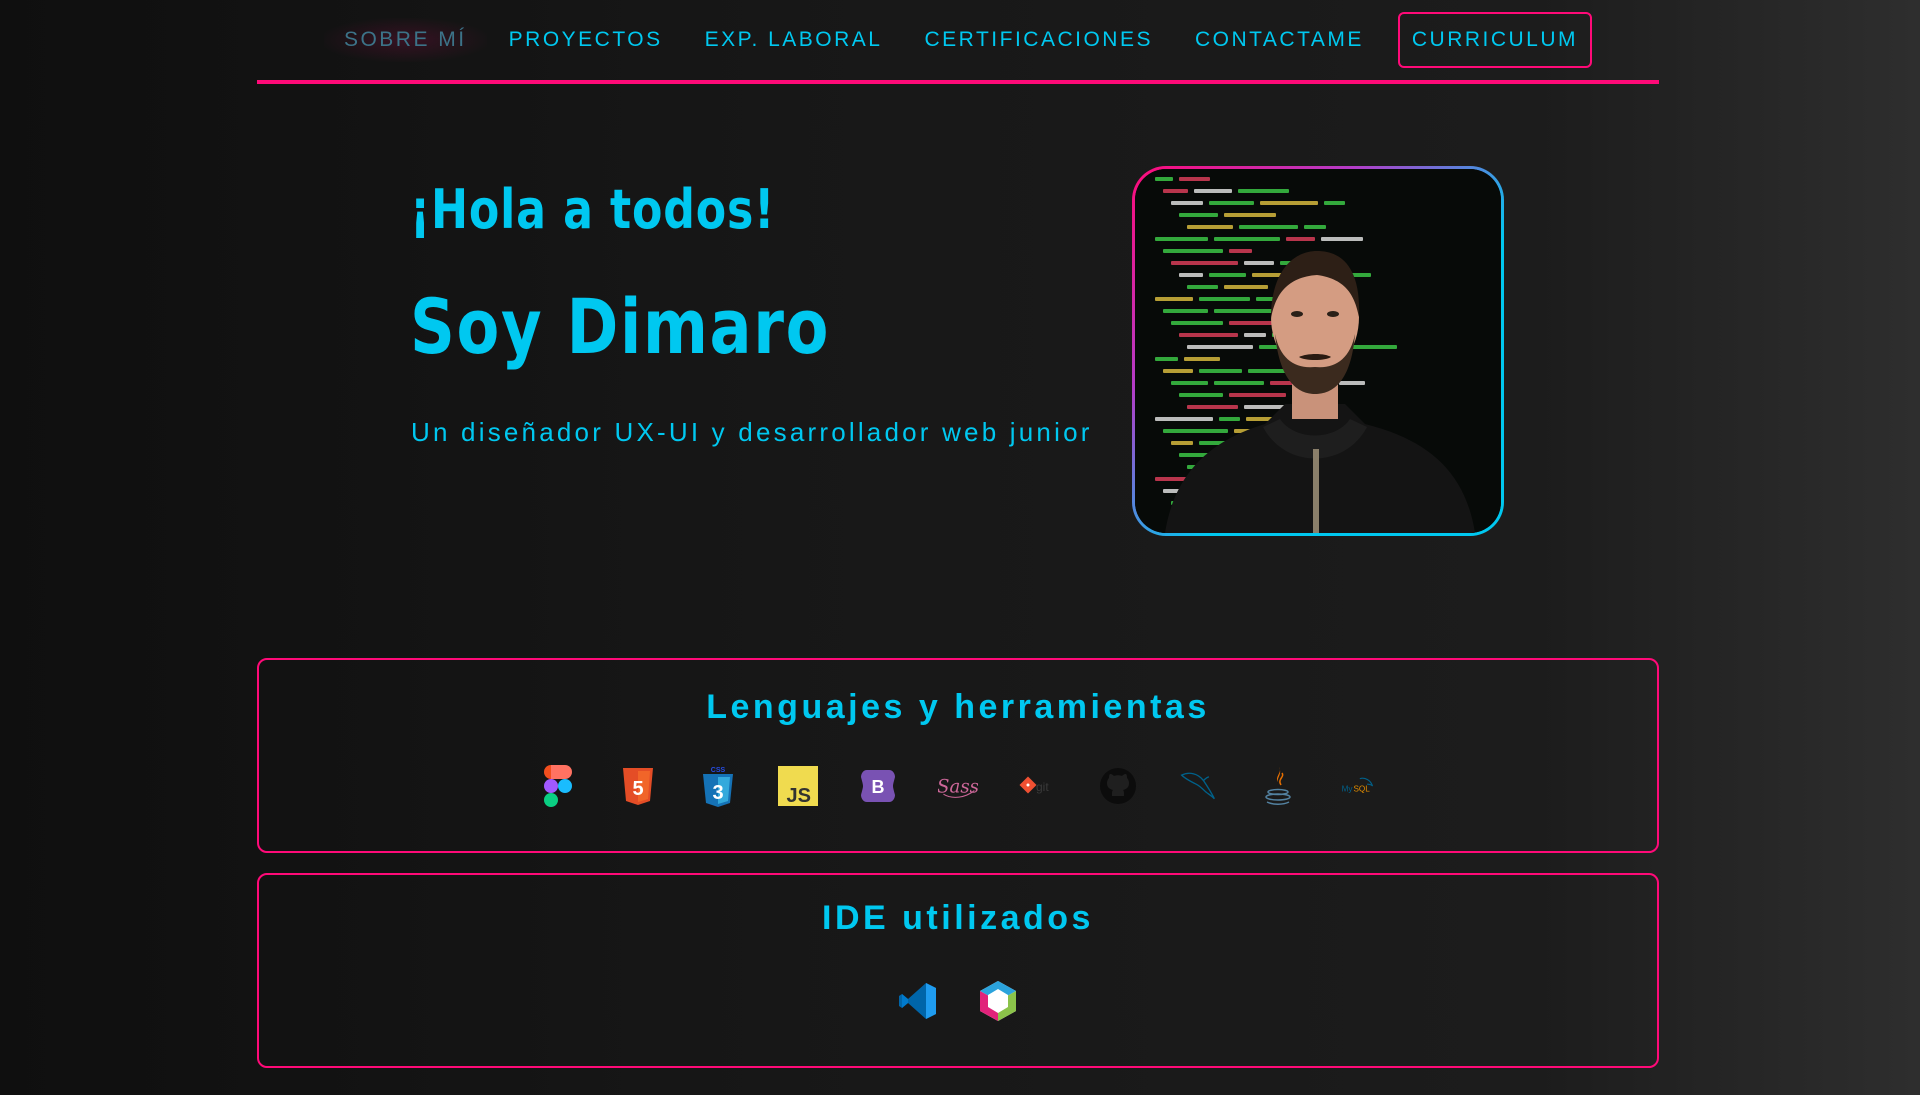  What do you see at coordinates (958, 707) in the screenshot?
I see `skills-title: Lenguajes y herramientas` at bounding box center [958, 707].